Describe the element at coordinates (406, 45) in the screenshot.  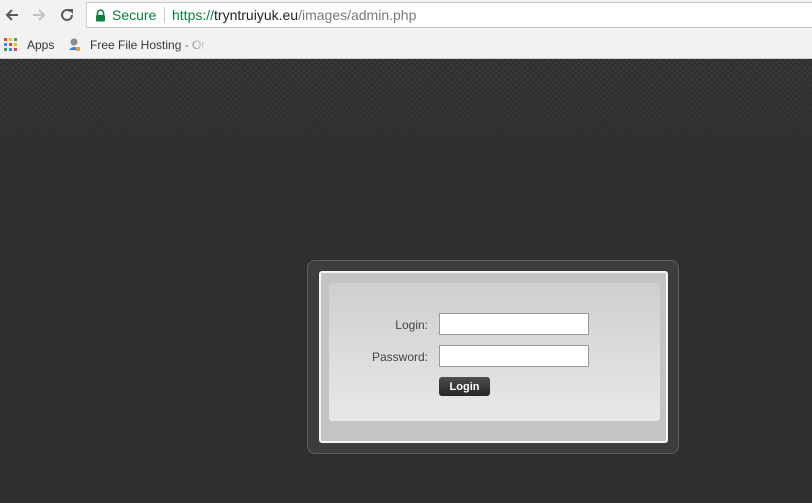
I see `bookmarks-bar: Apps Free File Hosting - Or` at that location.